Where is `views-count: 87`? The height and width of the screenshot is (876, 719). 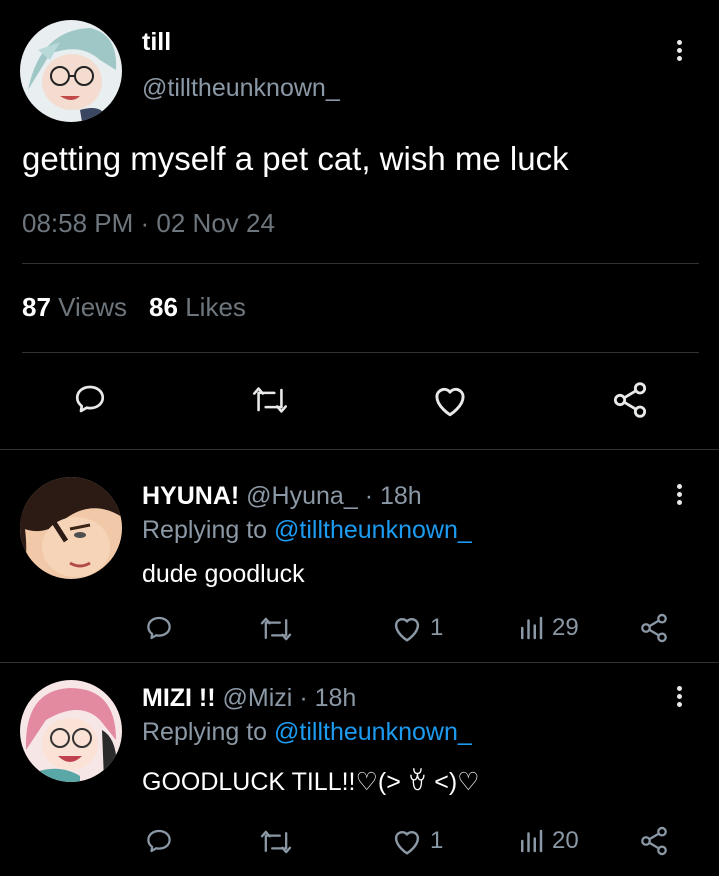 views-count: 87 is located at coordinates (36, 307).